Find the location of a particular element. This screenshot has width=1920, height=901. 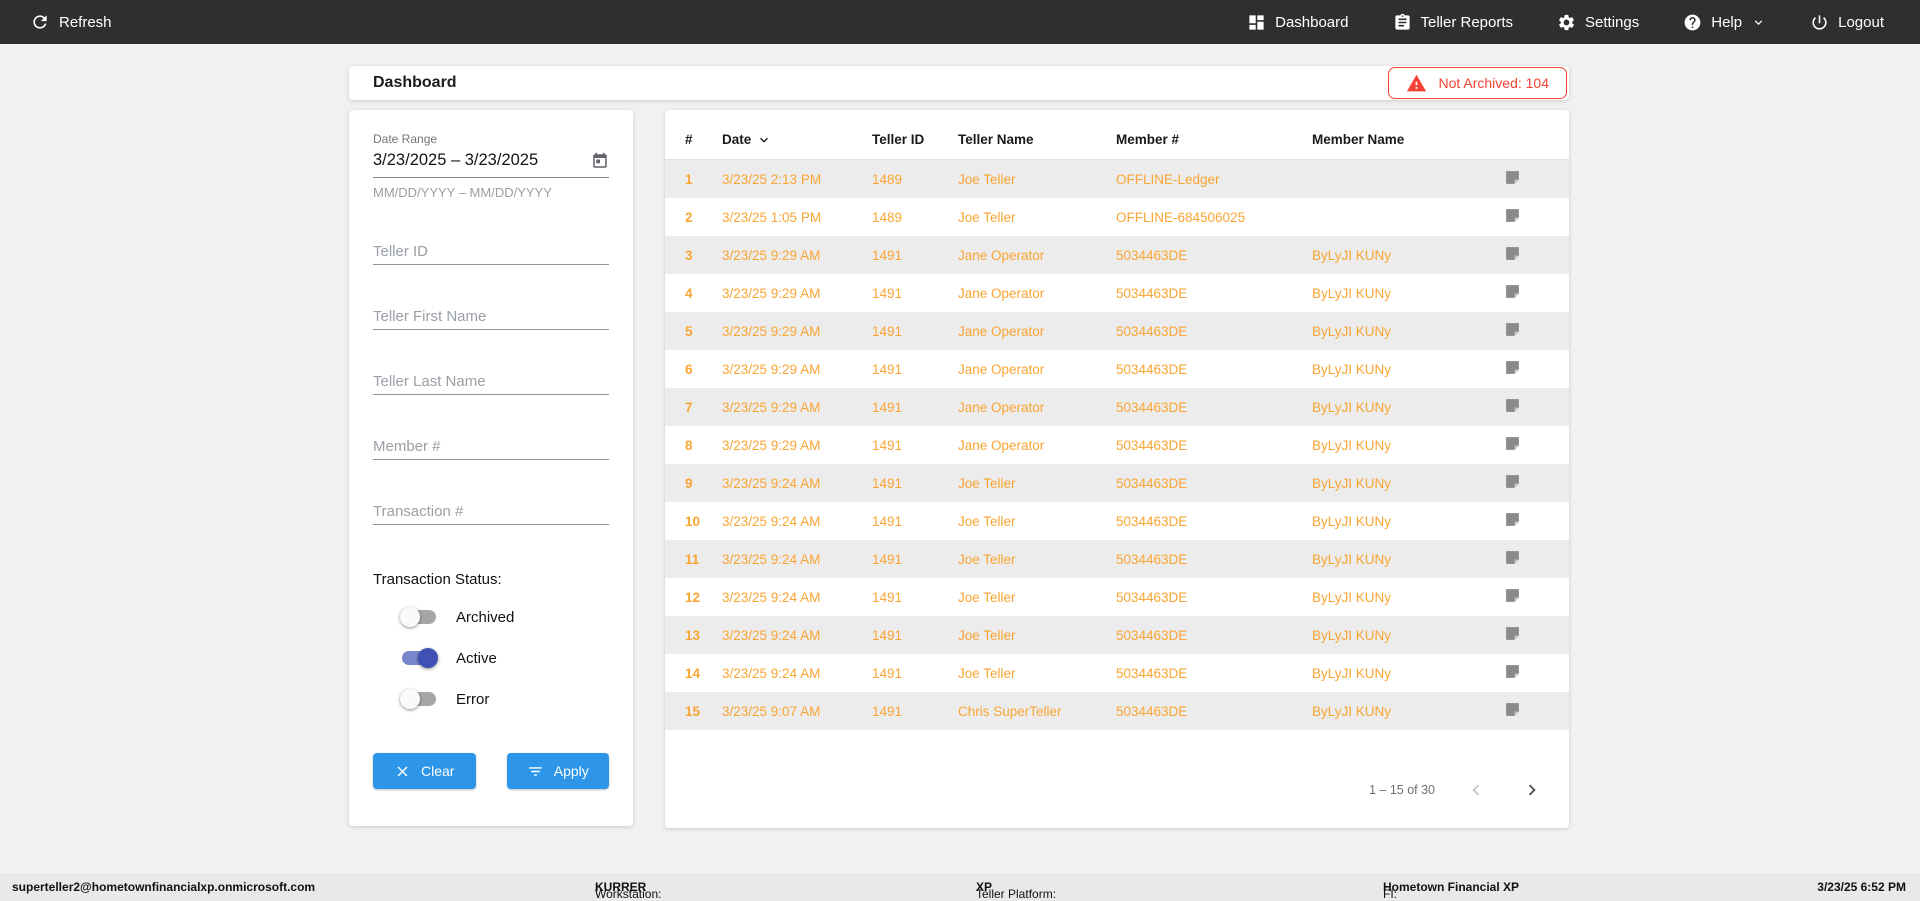

error-switch is located at coordinates (418, 699).